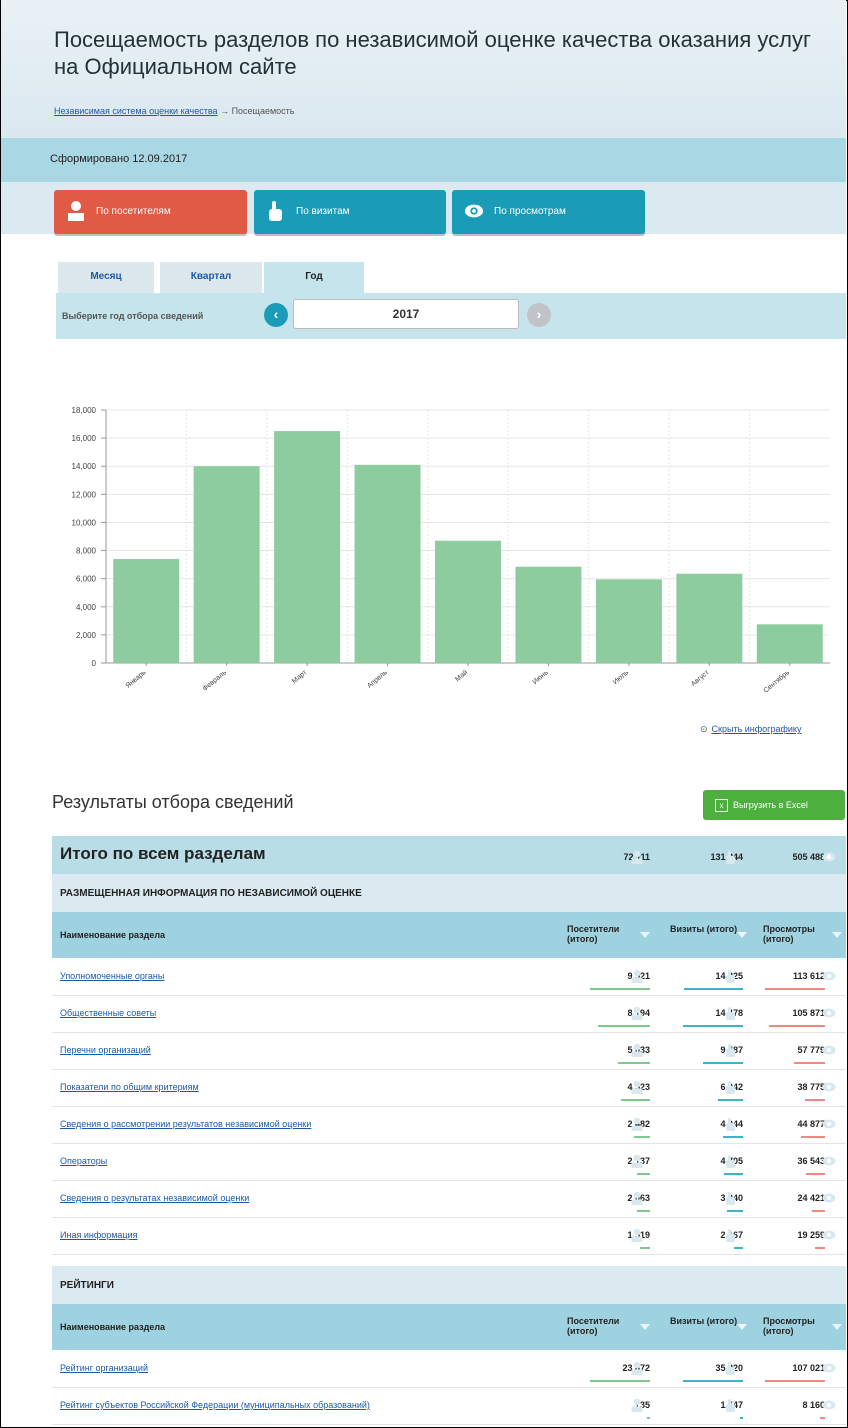 This screenshot has height=1428, width=848. Describe the element at coordinates (87, 1285) in the screenshot. I see `section-ratings-title: РЕЙТИНГИ` at that location.